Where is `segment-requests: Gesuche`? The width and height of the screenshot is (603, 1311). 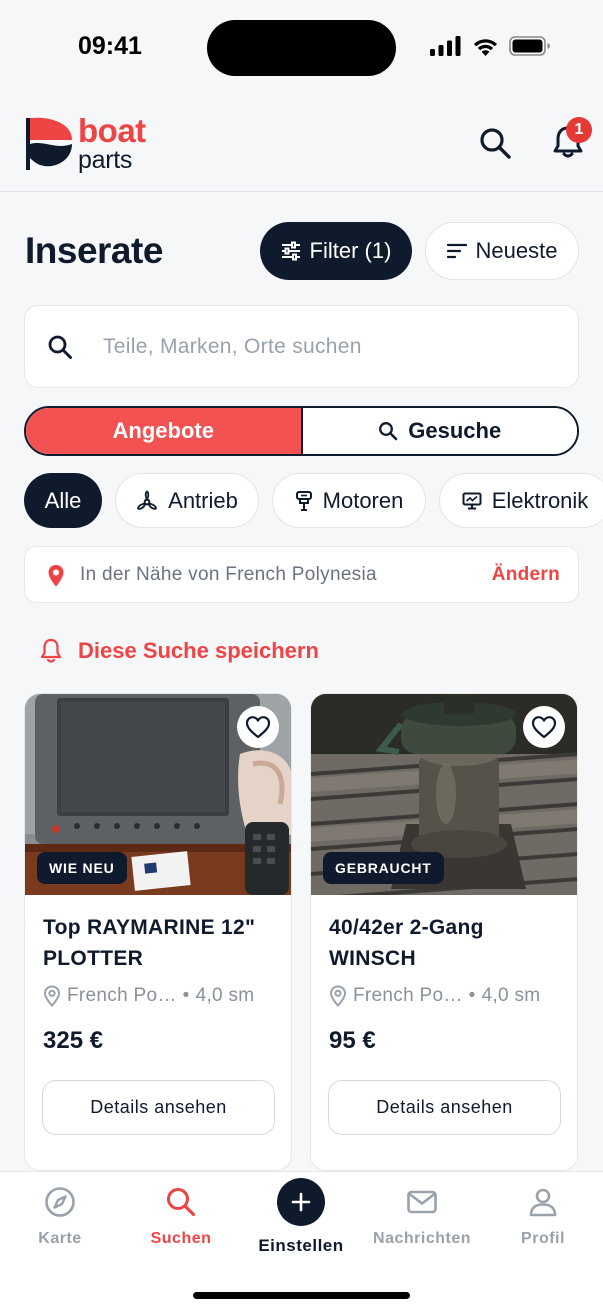
segment-requests: Gesuche is located at coordinates (439, 431).